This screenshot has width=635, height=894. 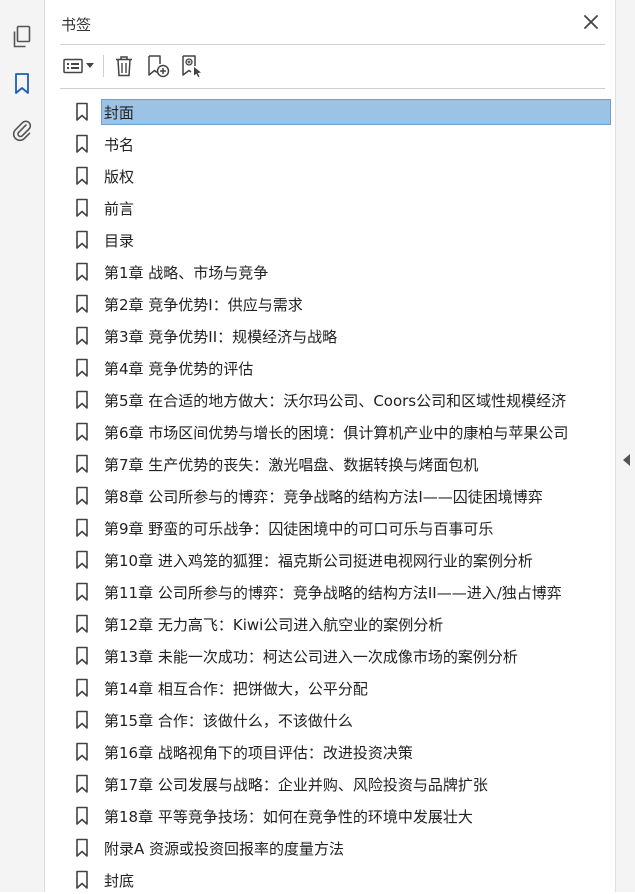 I want to click on attachments-panel-button, so click(x=22, y=130).